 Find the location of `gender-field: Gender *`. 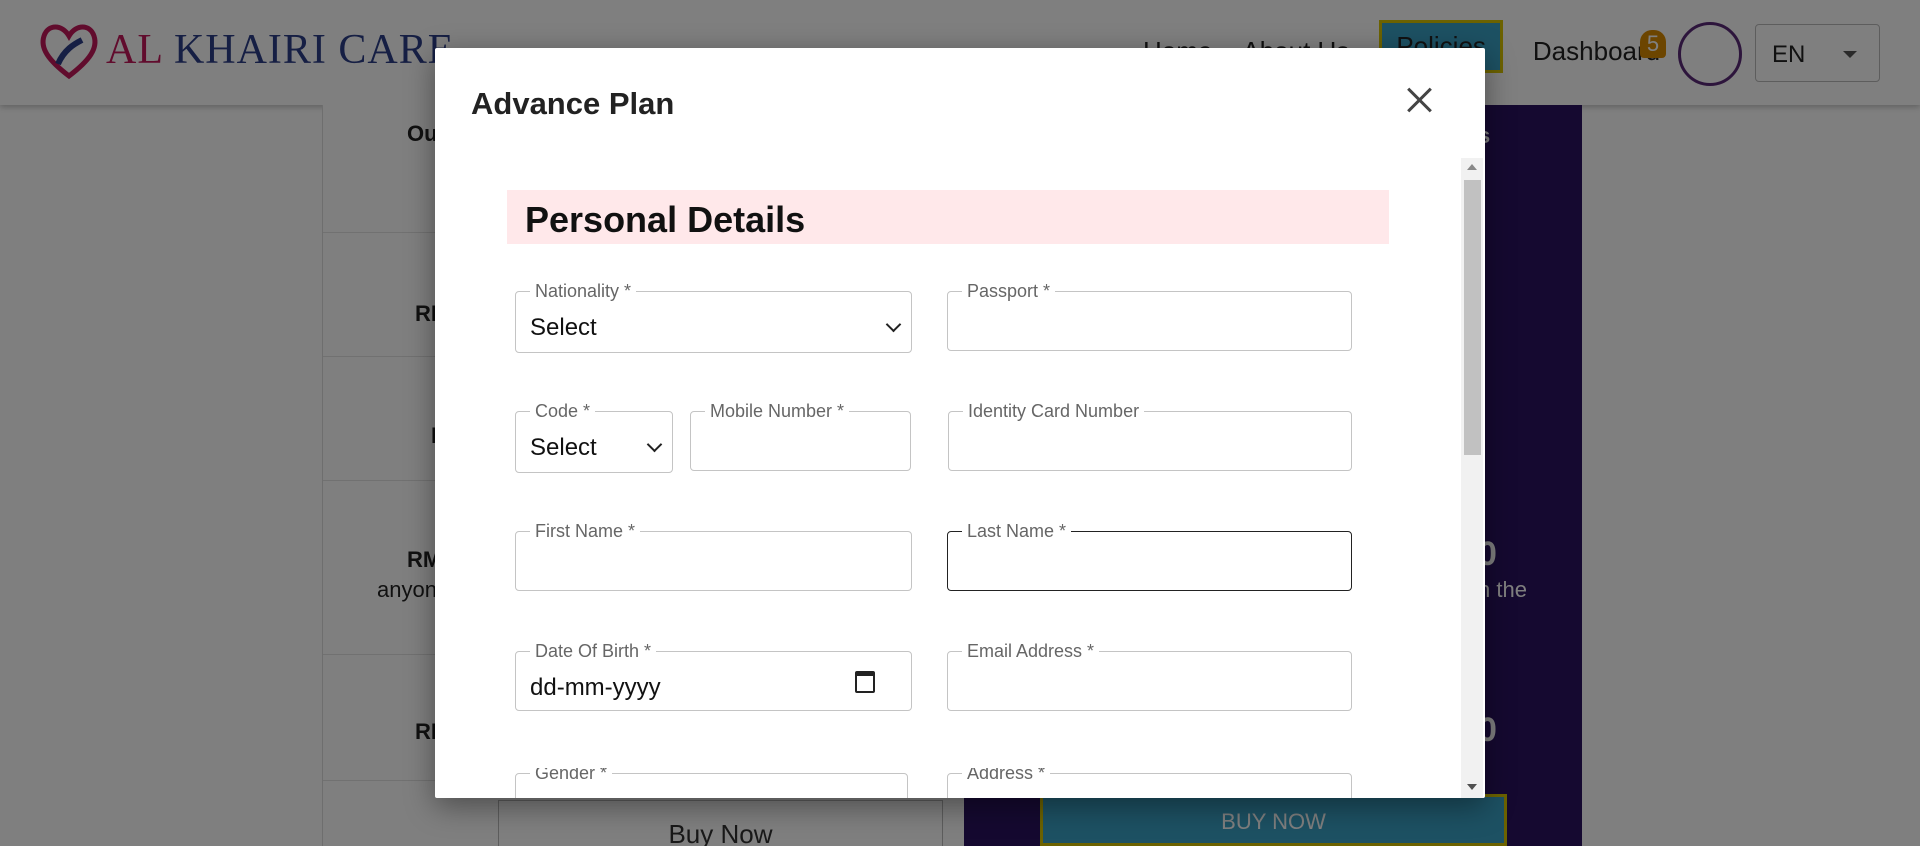

gender-field: Gender * is located at coordinates (711, 783).